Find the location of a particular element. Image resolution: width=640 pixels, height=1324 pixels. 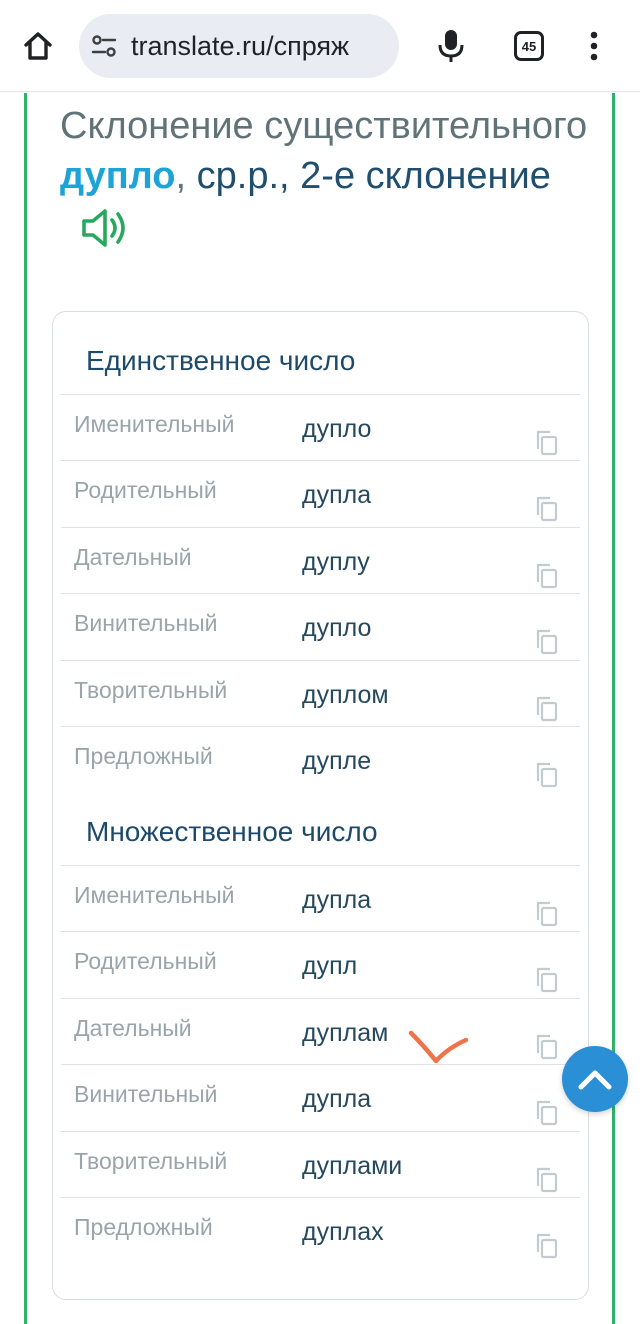

microphone-icon is located at coordinates (451, 46).